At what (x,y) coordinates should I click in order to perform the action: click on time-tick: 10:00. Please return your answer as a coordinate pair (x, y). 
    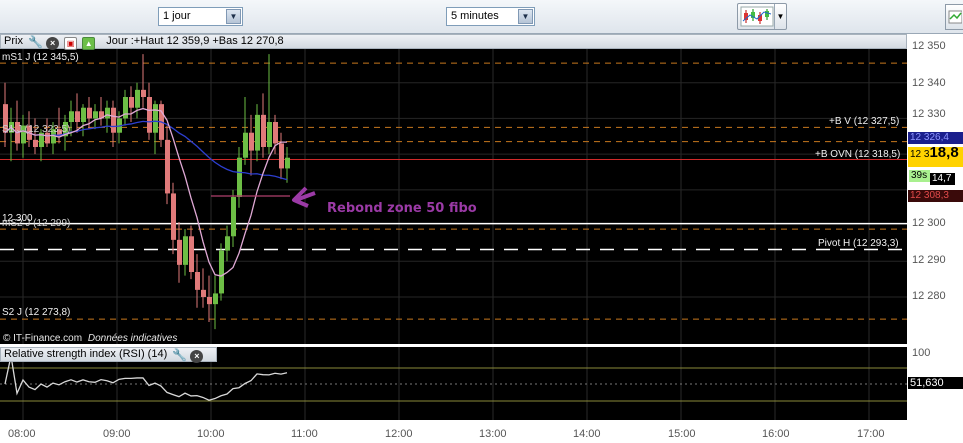
    Looking at the image, I should click on (211, 434).